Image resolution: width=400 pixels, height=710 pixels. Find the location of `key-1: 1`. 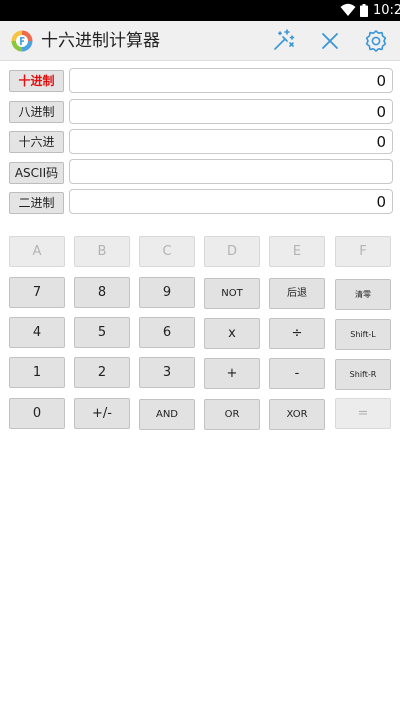

key-1: 1 is located at coordinates (37, 372).